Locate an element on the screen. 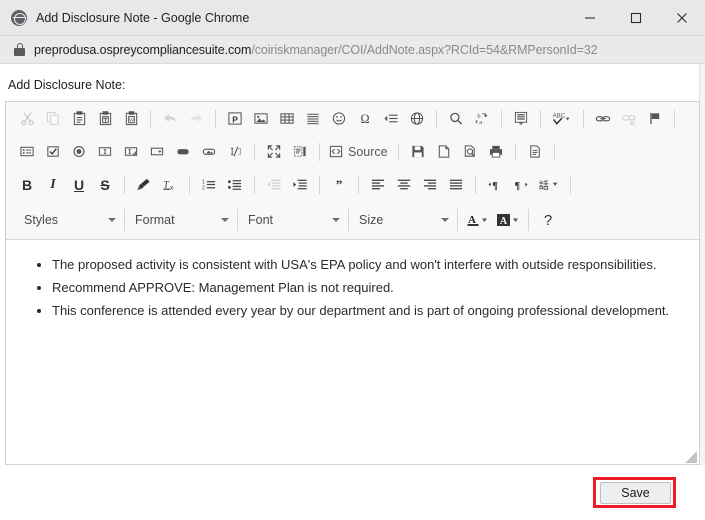 The image size is (705, 520). save-button: Save is located at coordinates (635, 493).